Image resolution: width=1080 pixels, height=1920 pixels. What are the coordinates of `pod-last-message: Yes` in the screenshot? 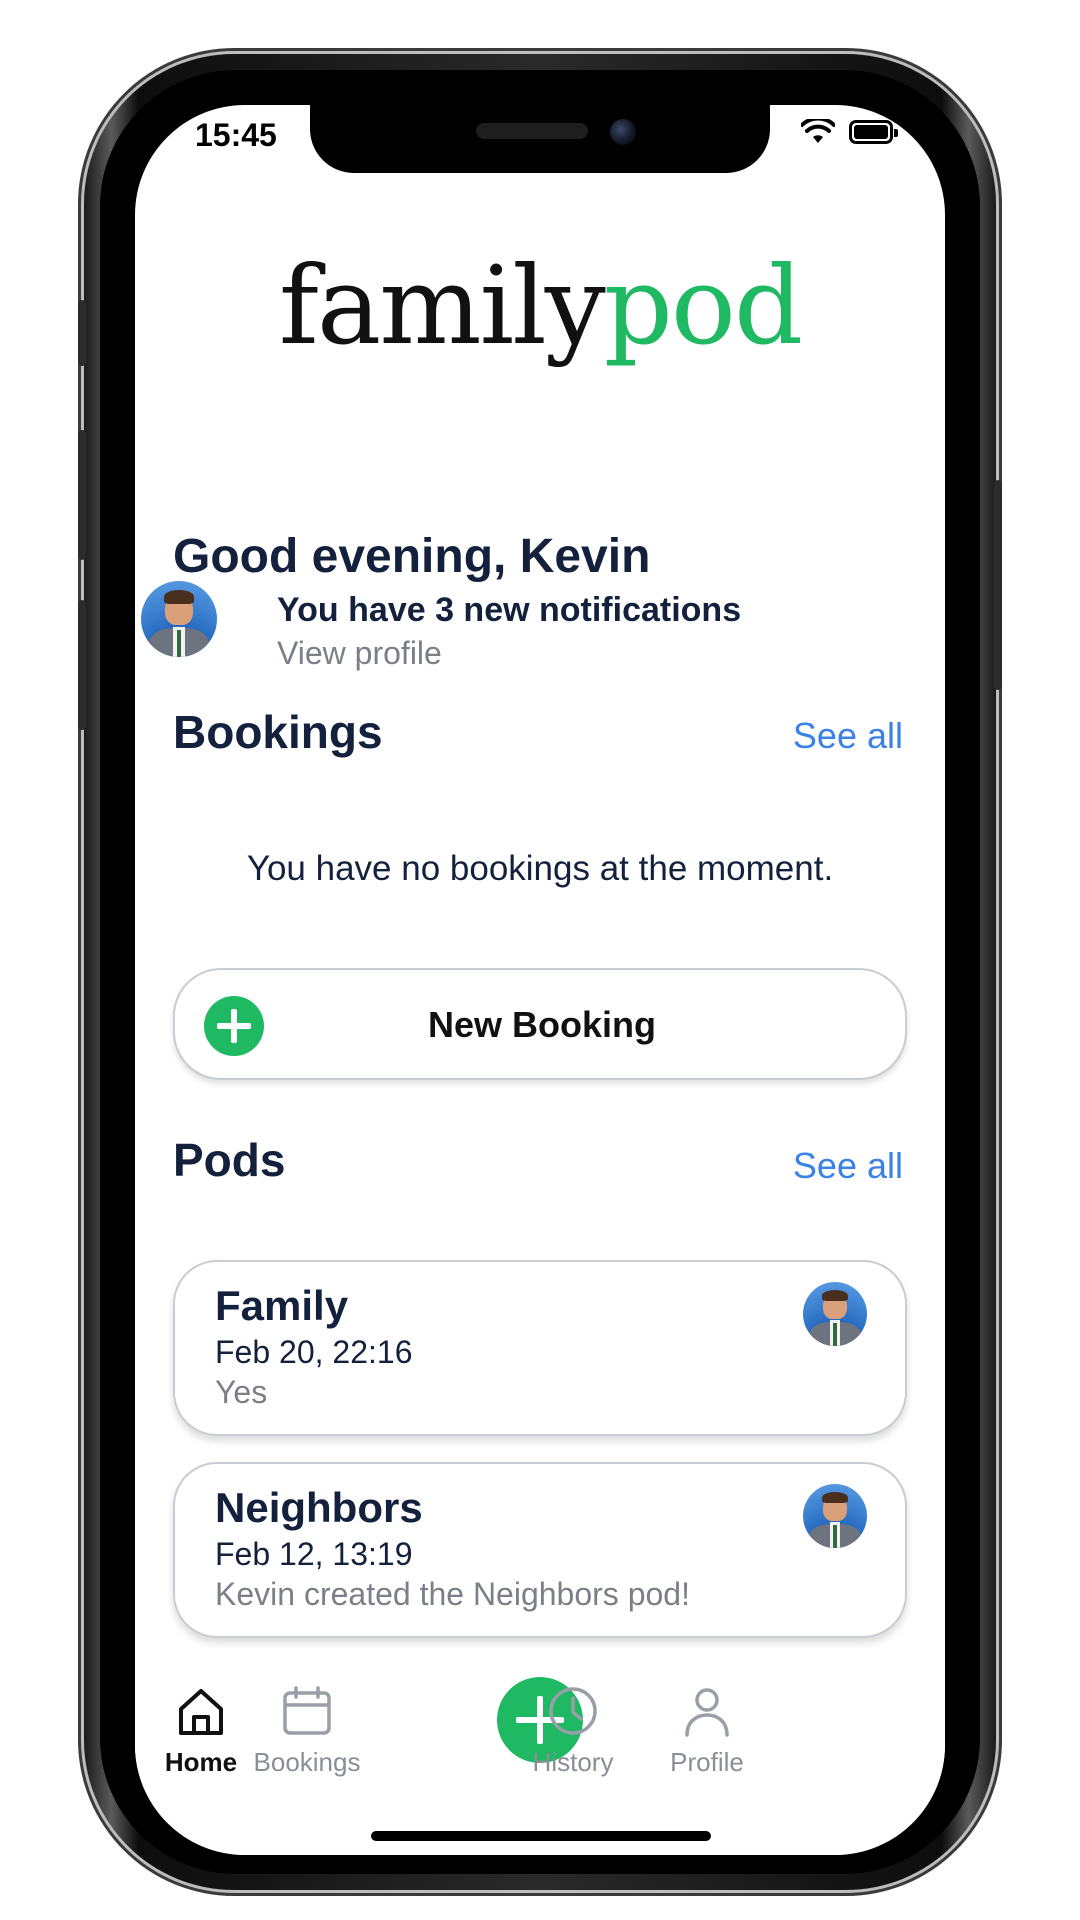 It's located at (241, 1392).